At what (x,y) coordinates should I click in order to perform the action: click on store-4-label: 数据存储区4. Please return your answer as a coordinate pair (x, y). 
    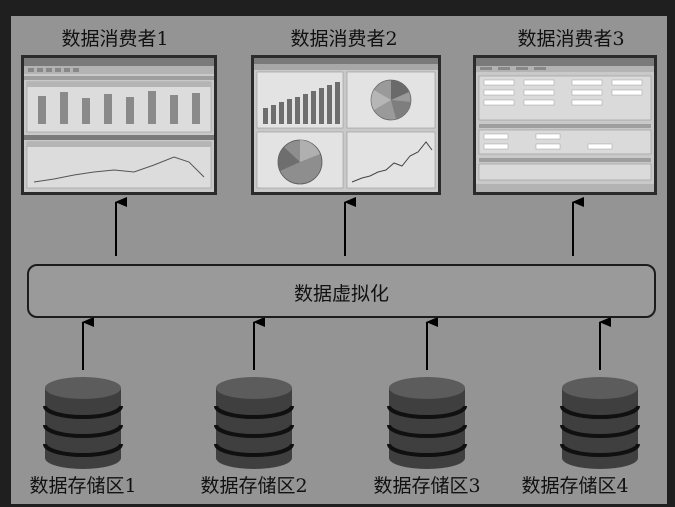
    Looking at the image, I should click on (575, 486).